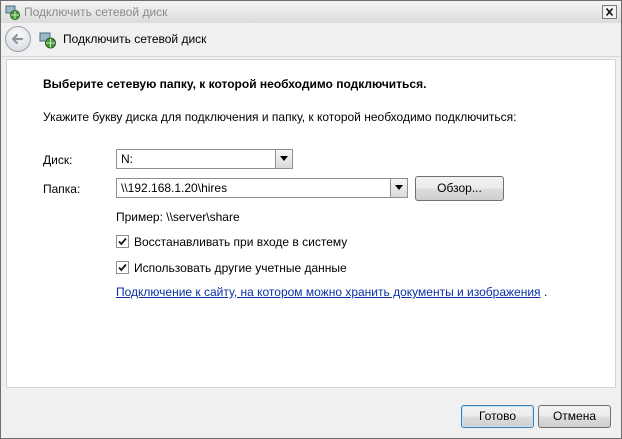 The width and height of the screenshot is (622, 439). What do you see at coordinates (96, 12) in the screenshot?
I see `window-title: Подключить сетевой диск` at bounding box center [96, 12].